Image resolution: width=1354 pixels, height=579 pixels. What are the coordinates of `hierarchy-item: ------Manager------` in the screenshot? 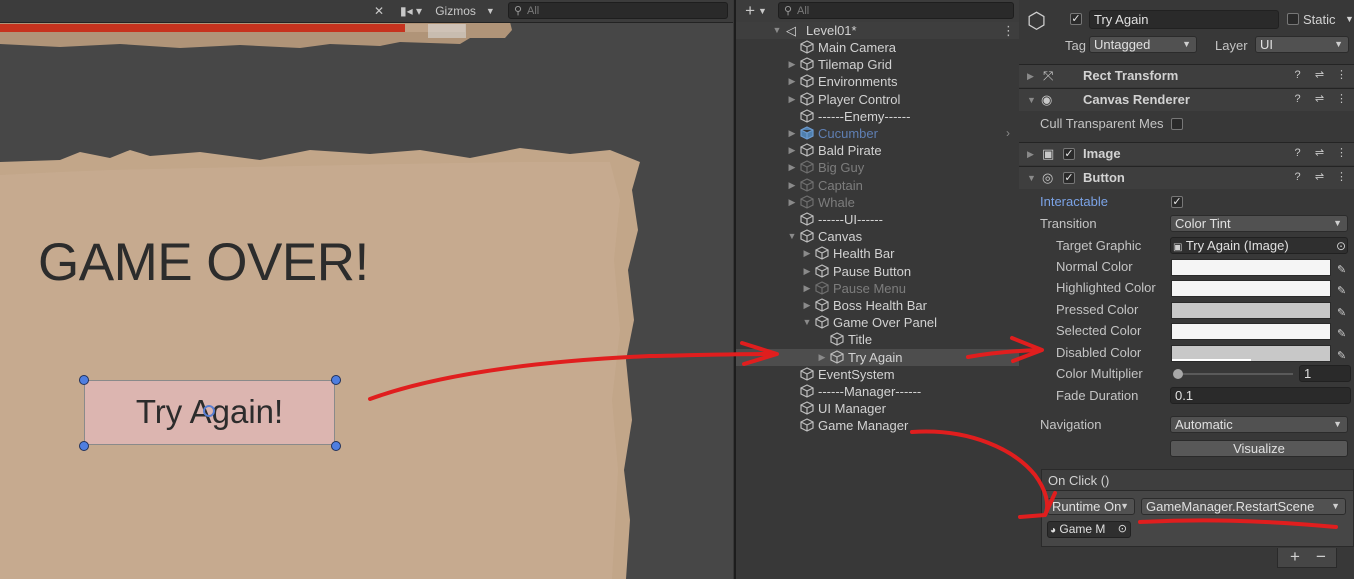 It's located at (877, 391).